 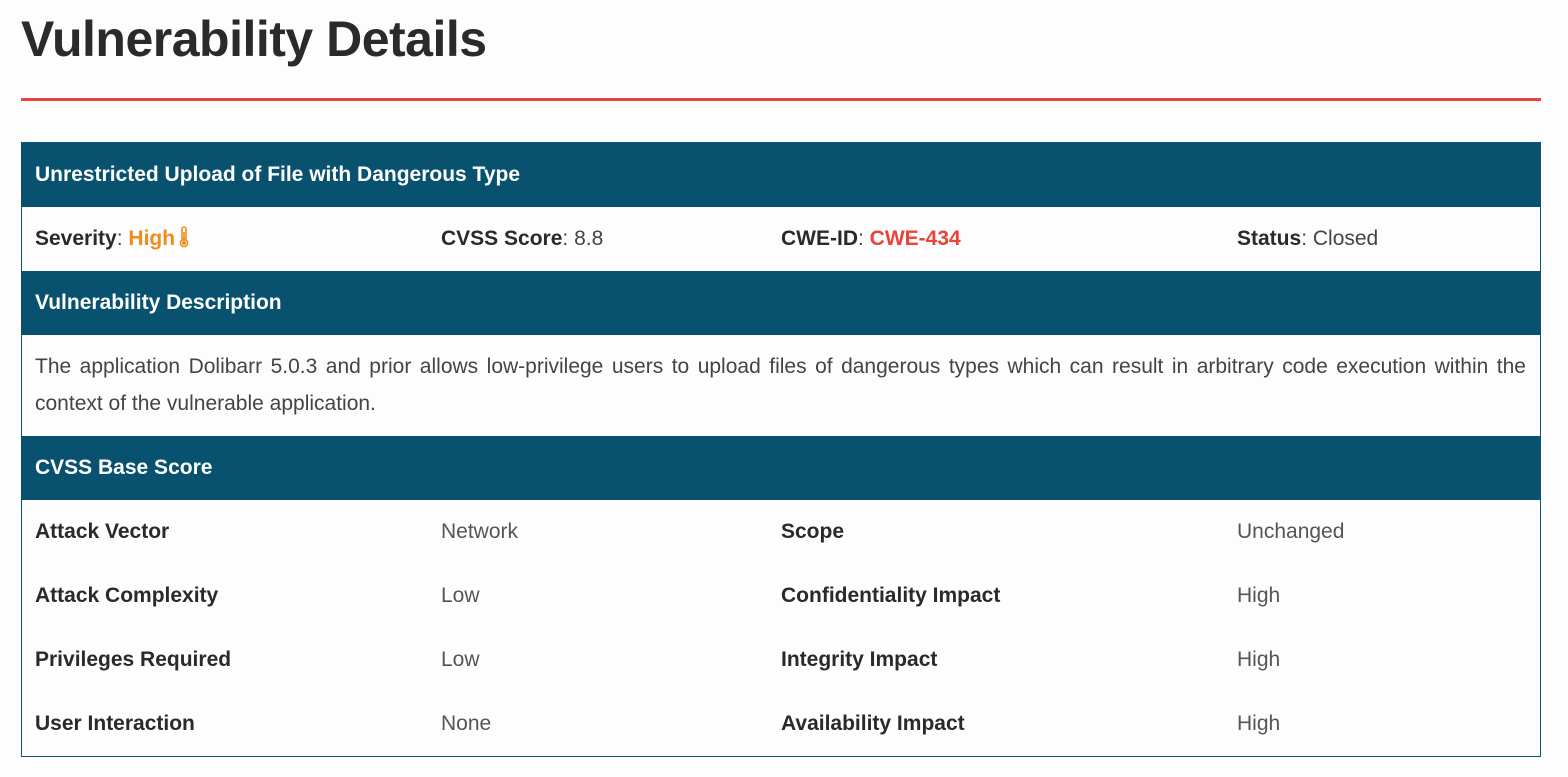 I want to click on cvss-score-cell: CVSS Score: 8.8, so click(x=522, y=239).